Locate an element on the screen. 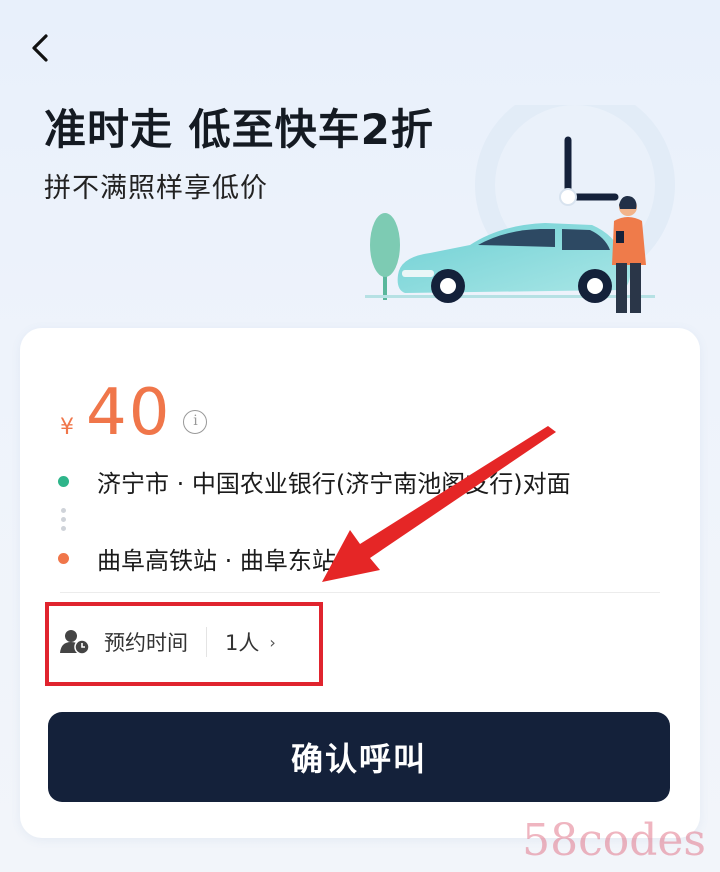 The height and width of the screenshot is (872, 720). destination-dot-icon is located at coordinates (63, 558).